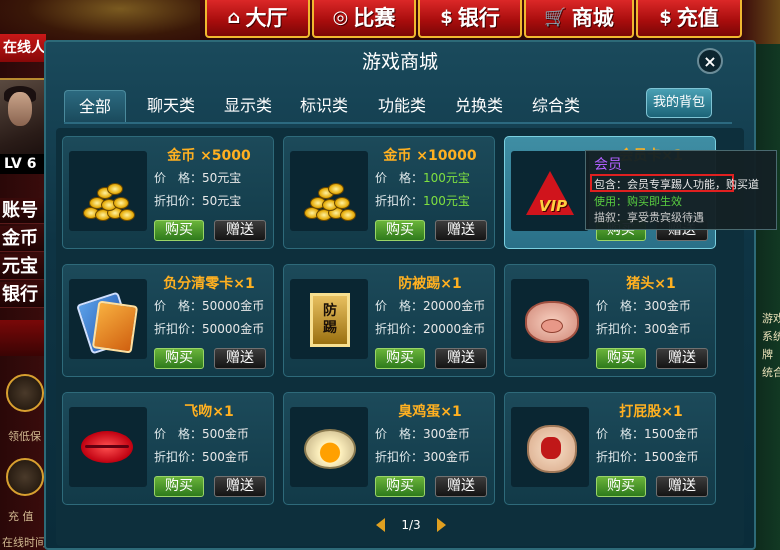 The image size is (780, 550). I want to click on discount-row: 折扣价：100元宝, so click(422, 200).